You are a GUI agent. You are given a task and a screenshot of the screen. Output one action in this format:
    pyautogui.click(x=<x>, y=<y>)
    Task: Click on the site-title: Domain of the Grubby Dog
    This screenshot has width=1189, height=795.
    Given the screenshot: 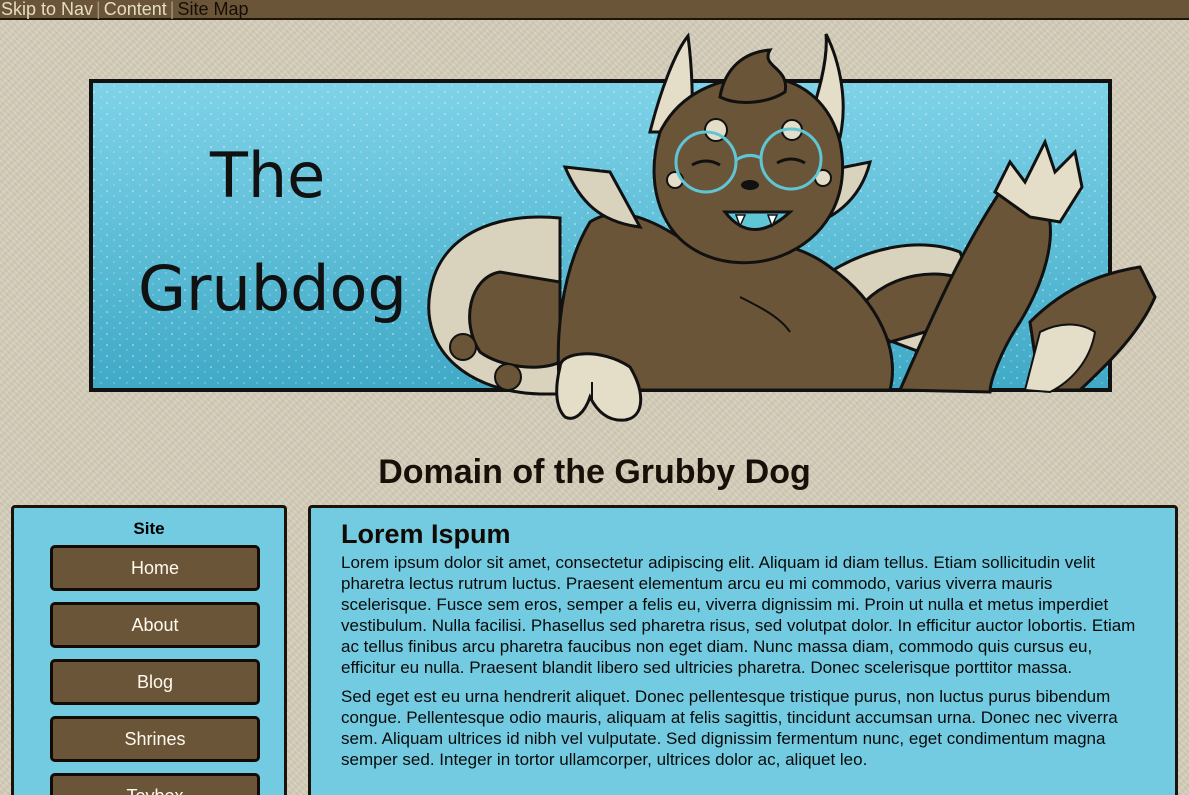 What is the action you would take?
    pyautogui.click(x=594, y=472)
    